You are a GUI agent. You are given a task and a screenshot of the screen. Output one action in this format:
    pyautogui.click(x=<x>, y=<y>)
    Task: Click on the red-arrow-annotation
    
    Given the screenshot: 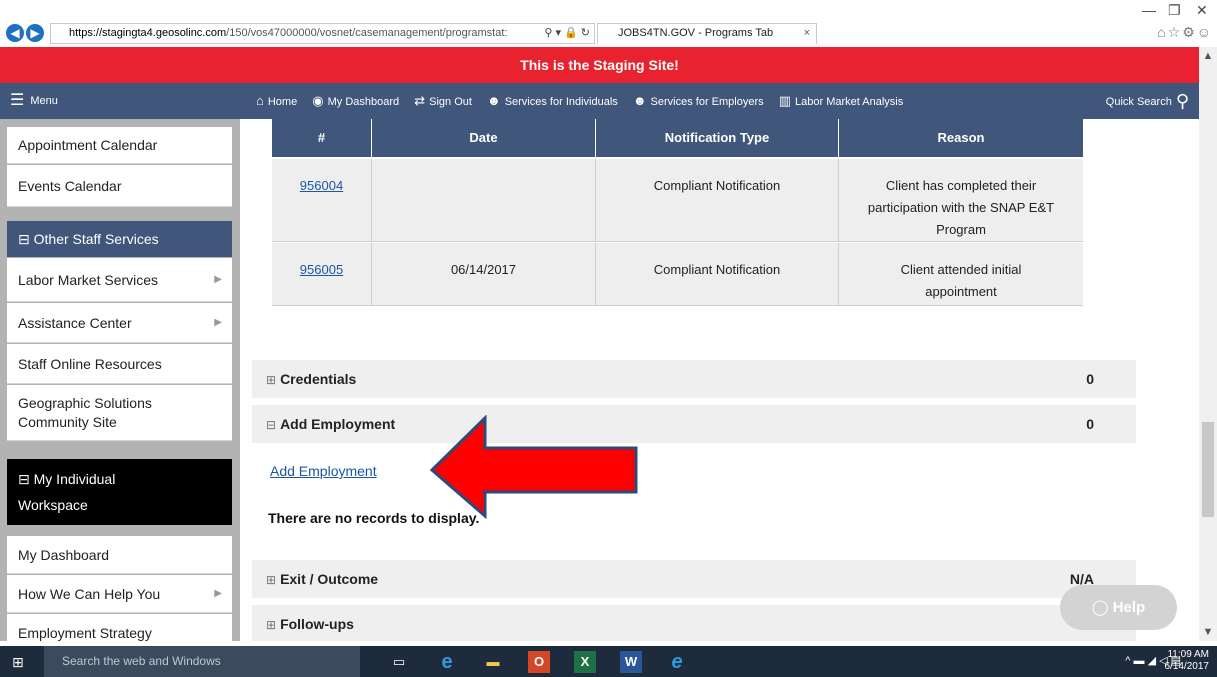 What is the action you would take?
    pyautogui.click(x=533, y=467)
    